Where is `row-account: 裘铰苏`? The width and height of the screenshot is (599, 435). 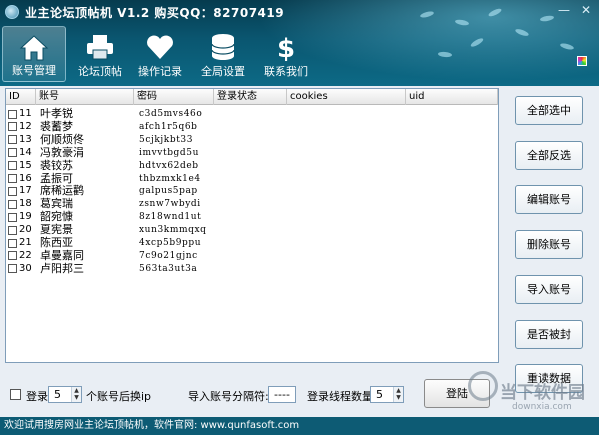
row-account: 裘铰苏 is located at coordinates (56, 165).